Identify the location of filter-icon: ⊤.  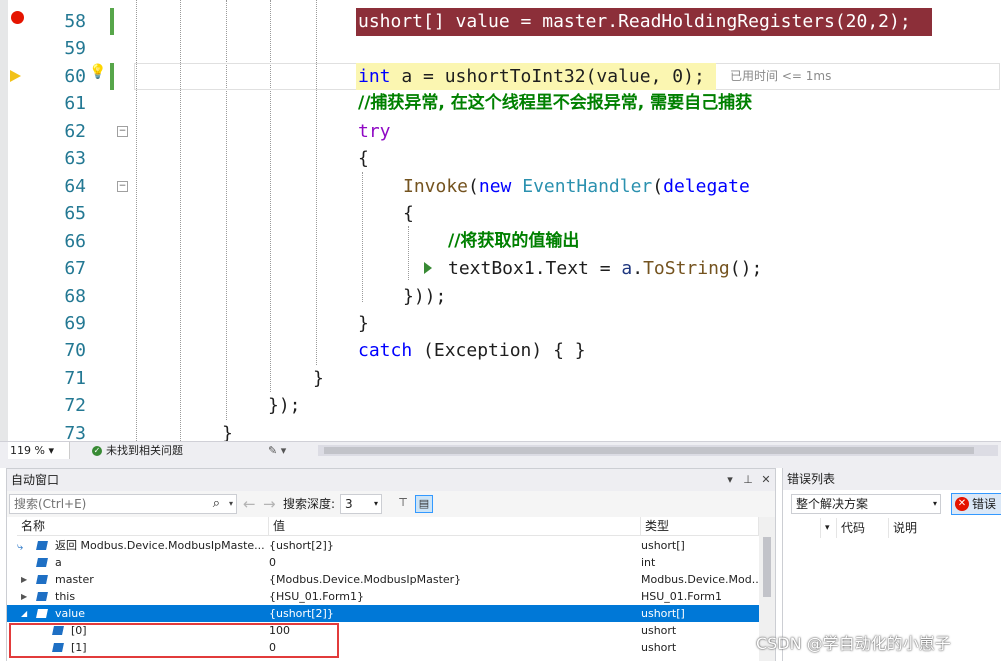
(403, 504).